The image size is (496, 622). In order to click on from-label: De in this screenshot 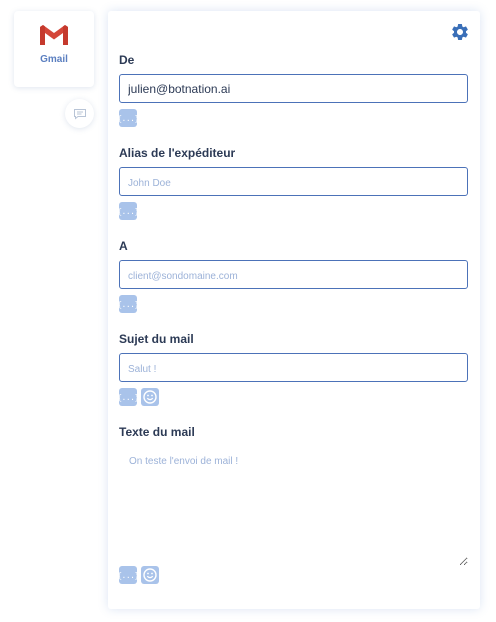, I will do `click(127, 60)`.